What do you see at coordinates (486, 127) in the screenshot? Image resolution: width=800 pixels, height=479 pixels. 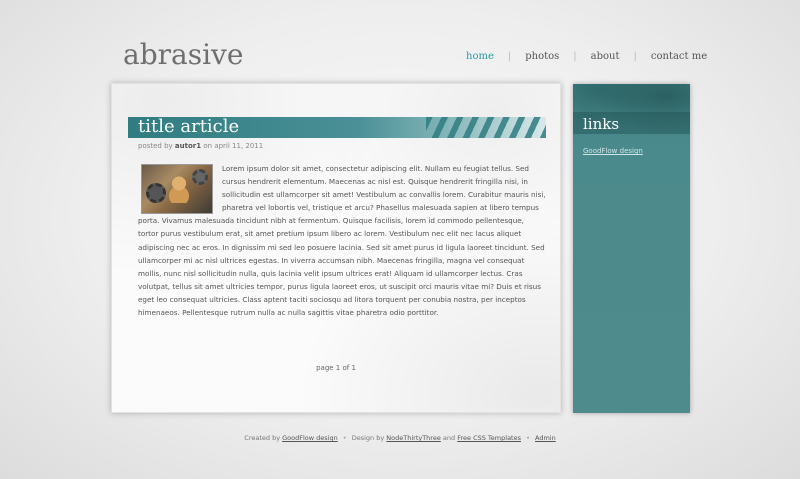 I see `banner-stripes` at bounding box center [486, 127].